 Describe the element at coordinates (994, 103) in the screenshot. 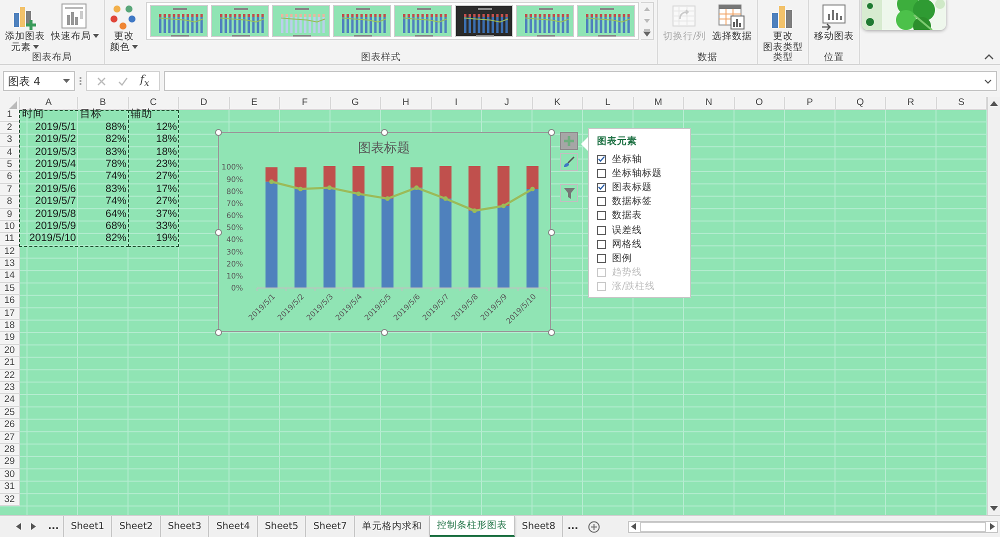

I see `scroll-up-icon` at that location.